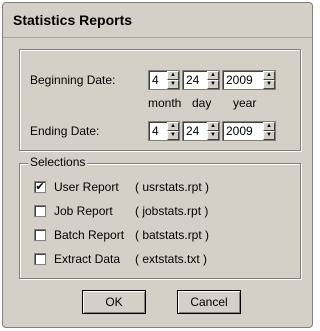 This screenshot has height=331, width=320. Describe the element at coordinates (114, 302) in the screenshot. I see `ok-button: OK` at that location.